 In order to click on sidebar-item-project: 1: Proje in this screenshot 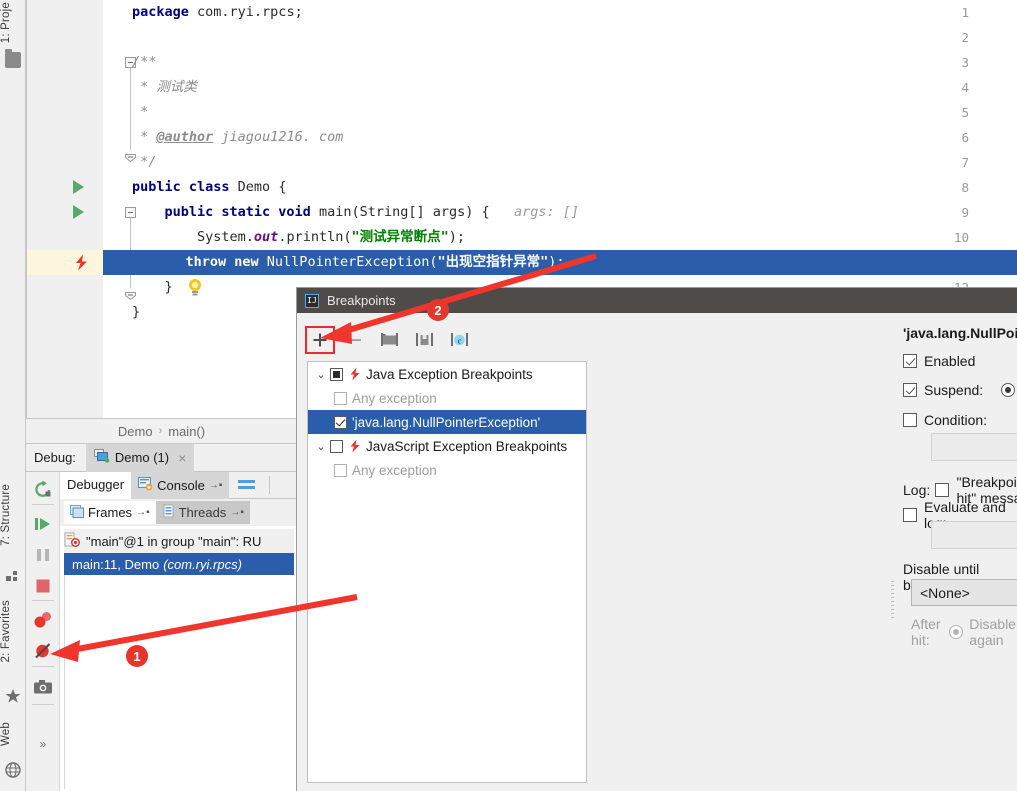, I will do `click(13, 22)`.